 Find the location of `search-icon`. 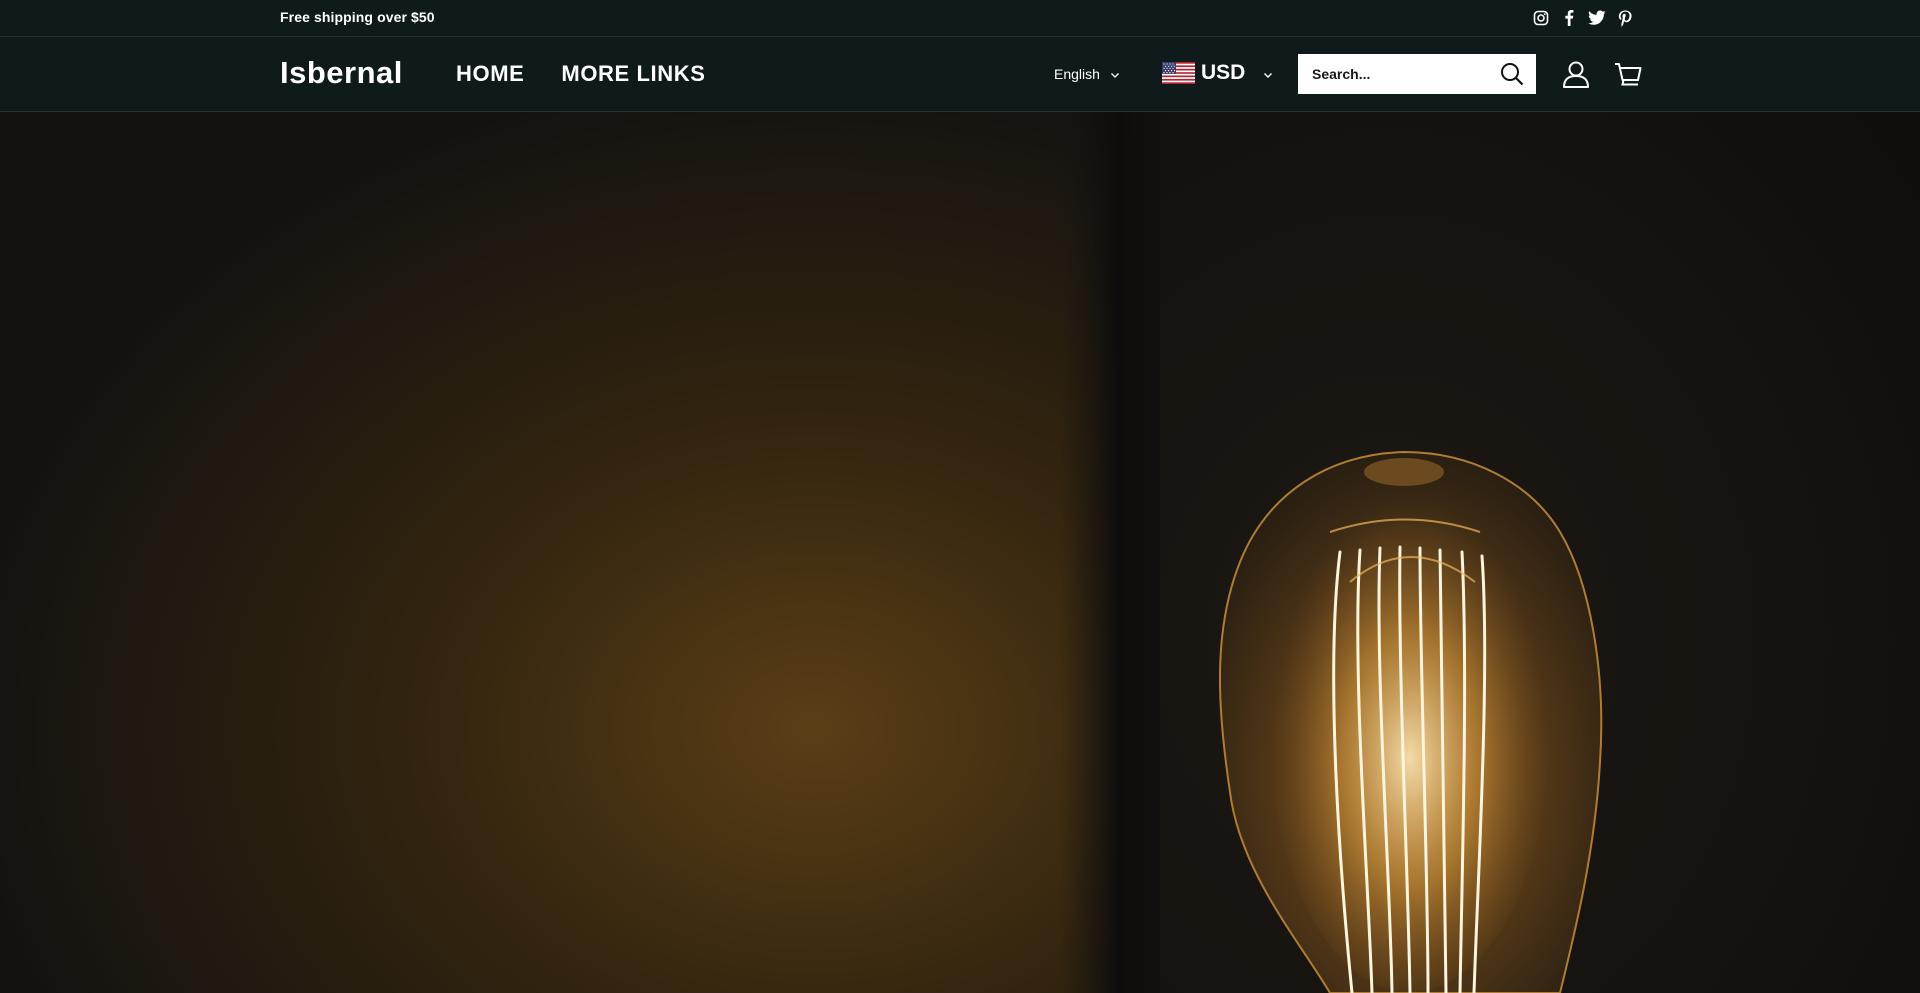

search-icon is located at coordinates (1512, 74).